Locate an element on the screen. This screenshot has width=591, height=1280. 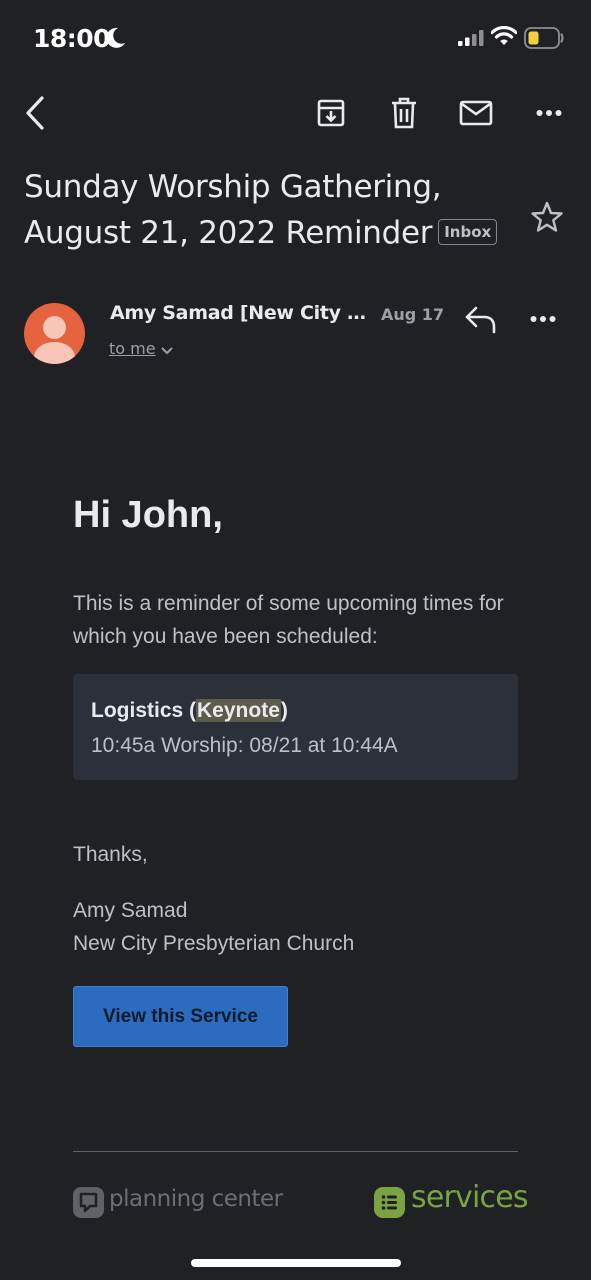
moon-icon is located at coordinates (116, 40).